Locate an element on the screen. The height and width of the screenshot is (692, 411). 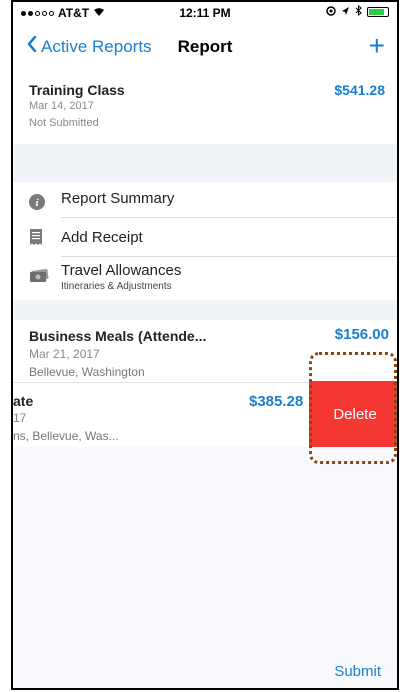
menu-item-label: Travel Allowances is located at coordinates (121, 270).